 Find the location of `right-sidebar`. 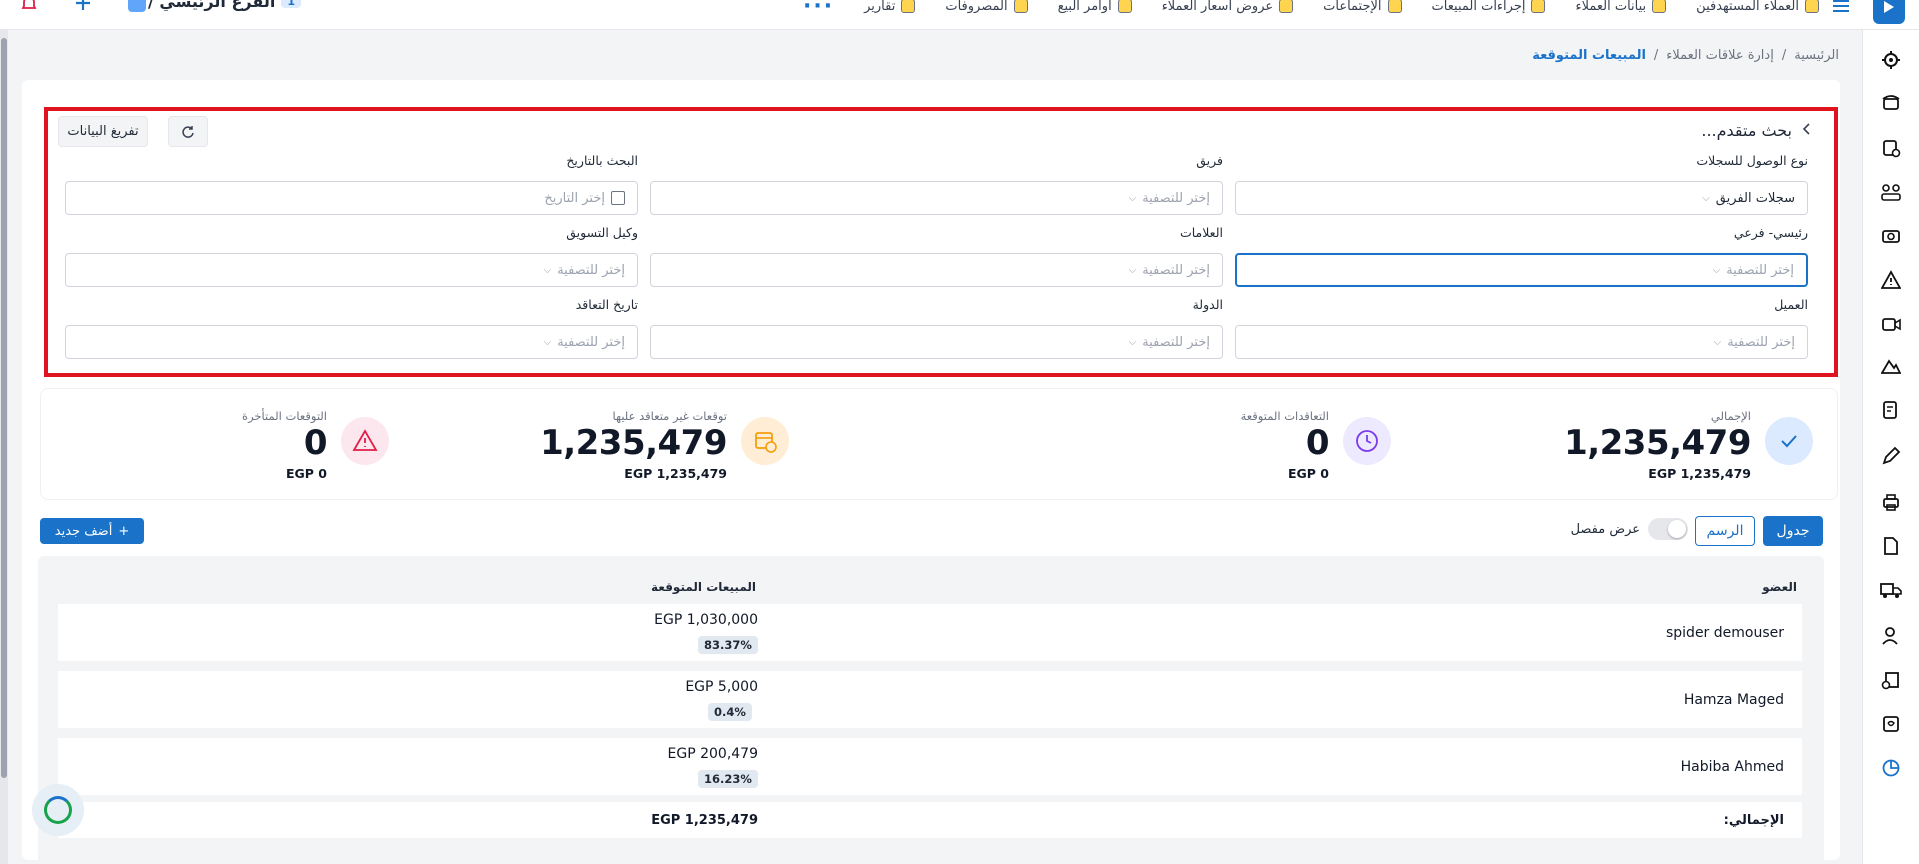

right-sidebar is located at coordinates (1890, 447).